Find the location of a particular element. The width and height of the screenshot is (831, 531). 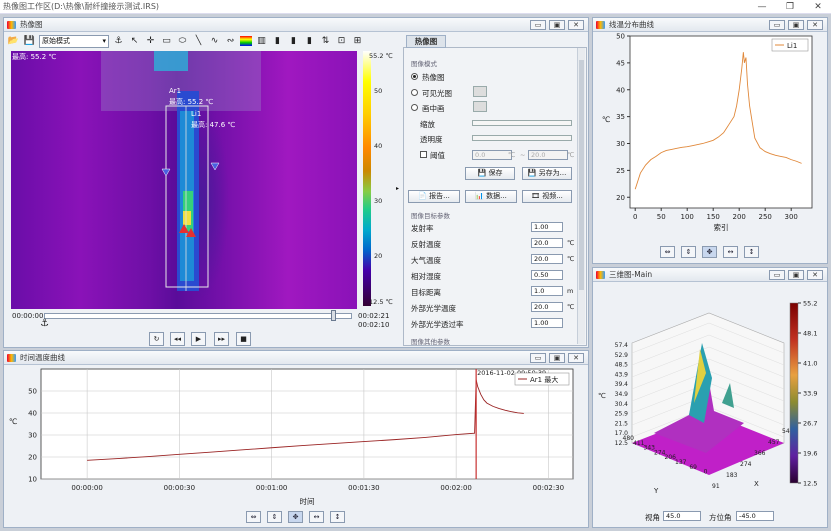

param-label: 相对湿度 is located at coordinates (426, 276).